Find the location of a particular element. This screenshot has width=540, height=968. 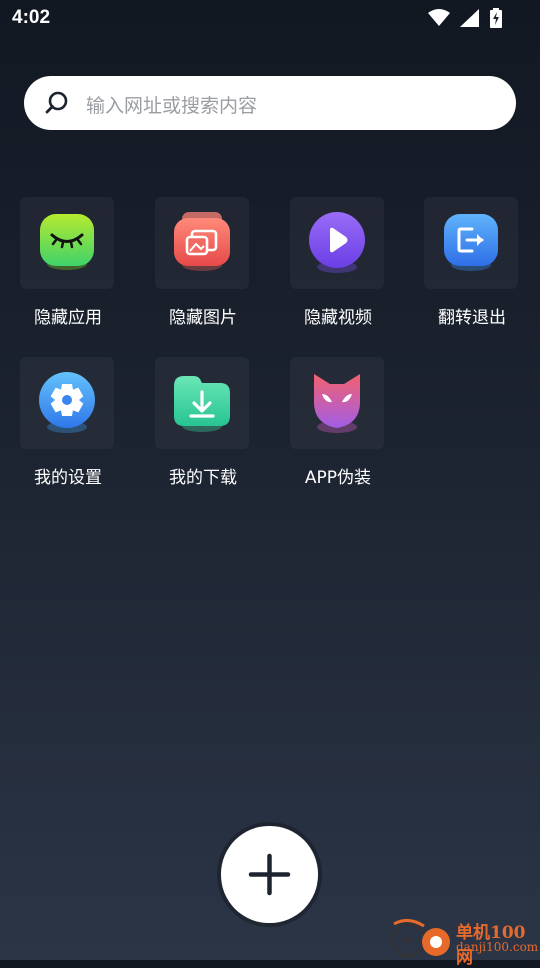

watermark-url: danji100.com is located at coordinates (497, 947).